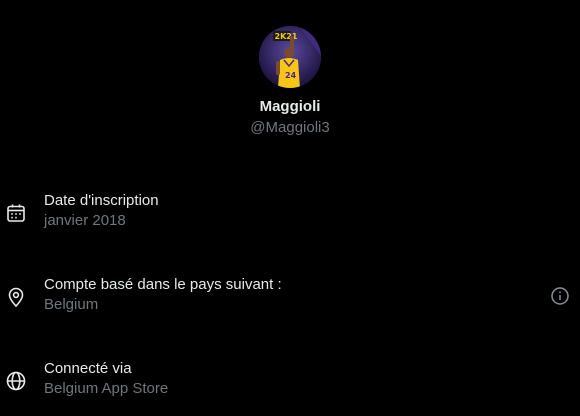 The image size is (580, 416). I want to click on info-row-text: Connecté via Belgium App Store, so click(106, 379).